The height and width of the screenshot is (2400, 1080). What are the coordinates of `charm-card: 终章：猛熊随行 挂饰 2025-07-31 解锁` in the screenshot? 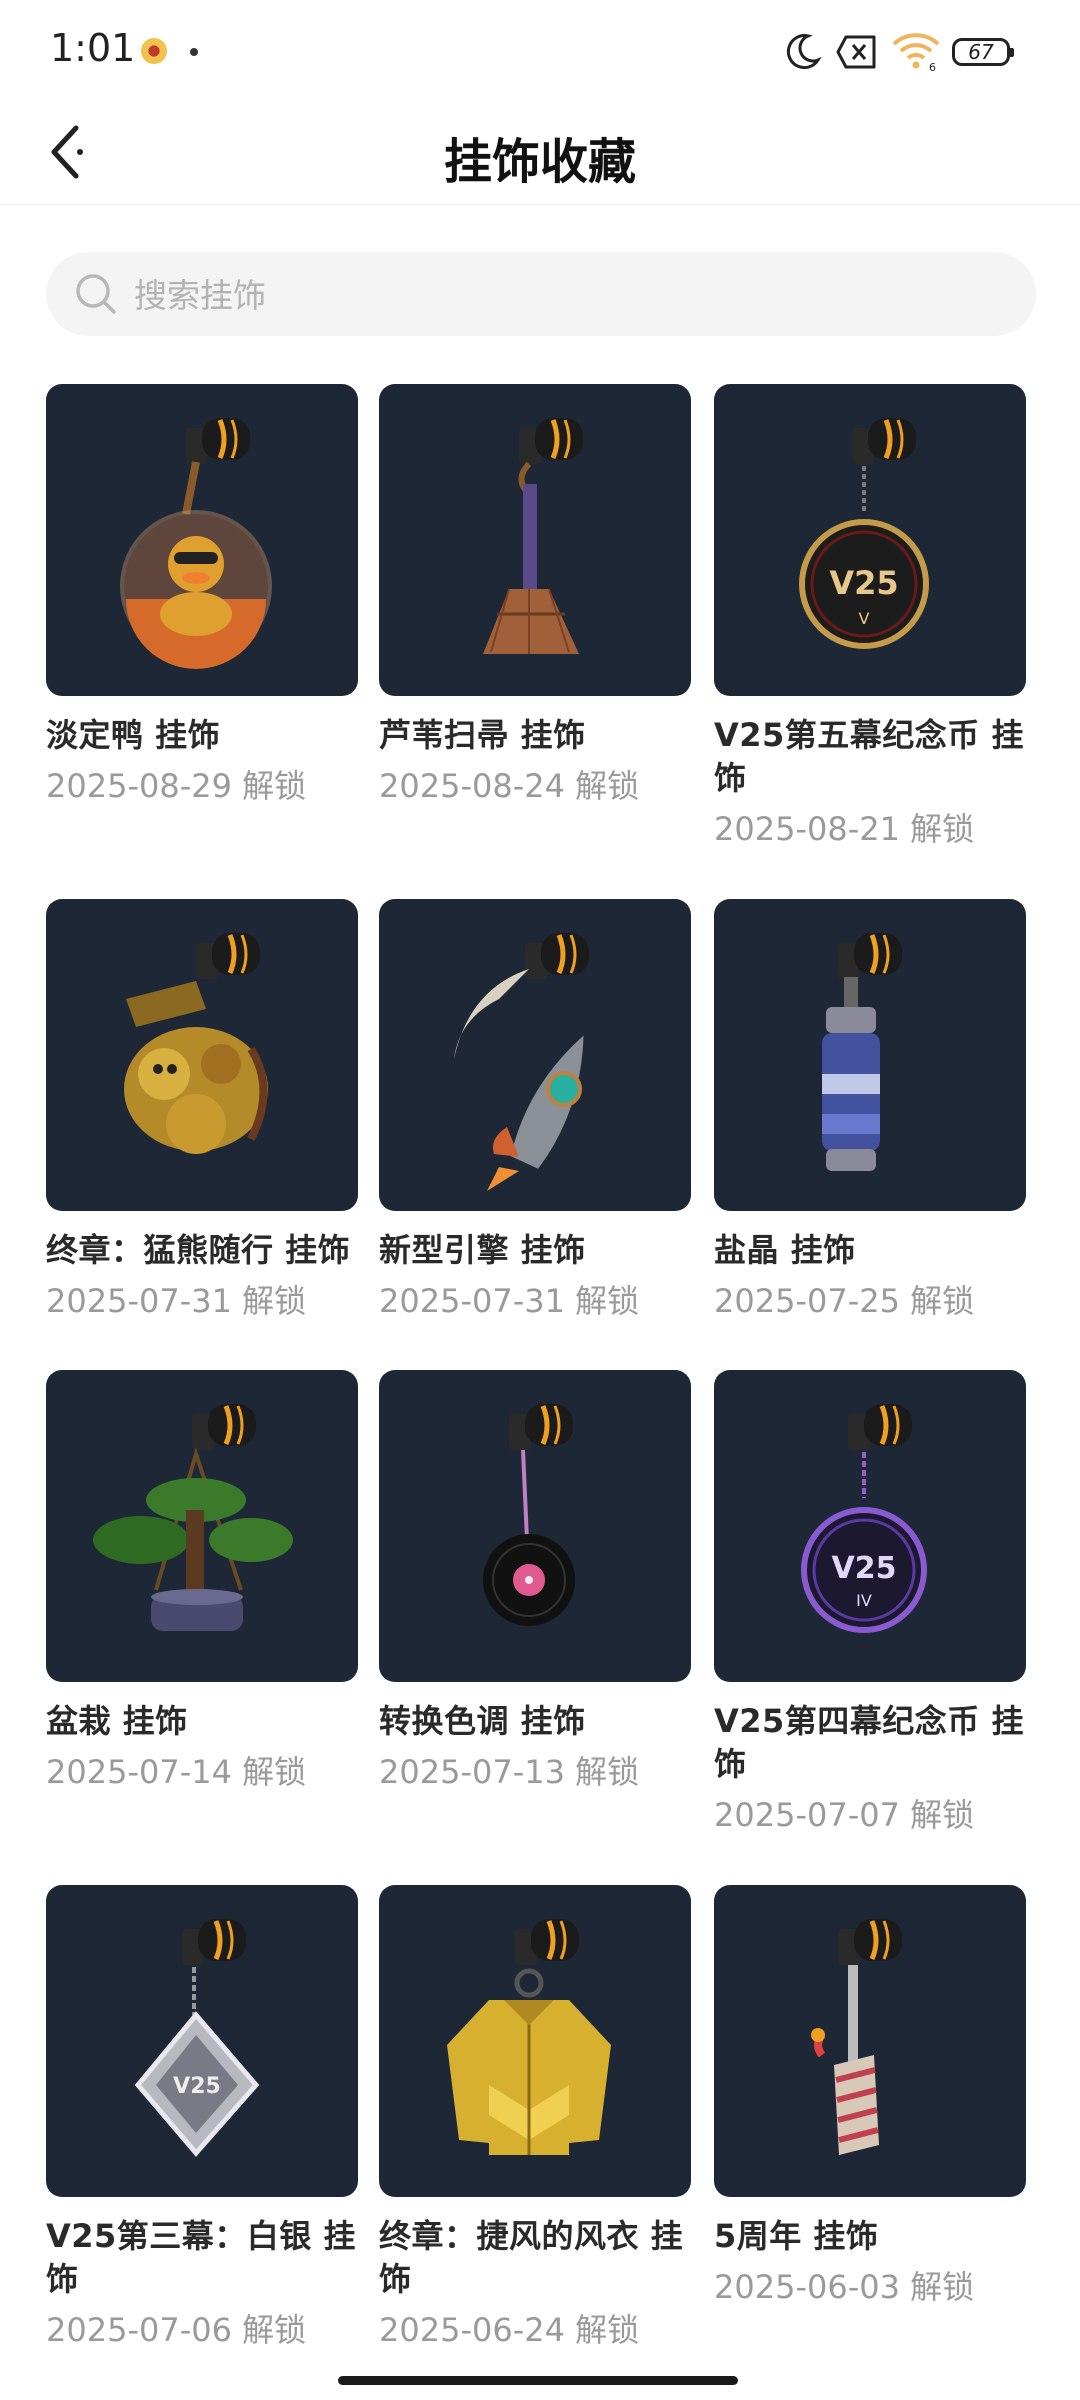 It's located at (202, 1111).